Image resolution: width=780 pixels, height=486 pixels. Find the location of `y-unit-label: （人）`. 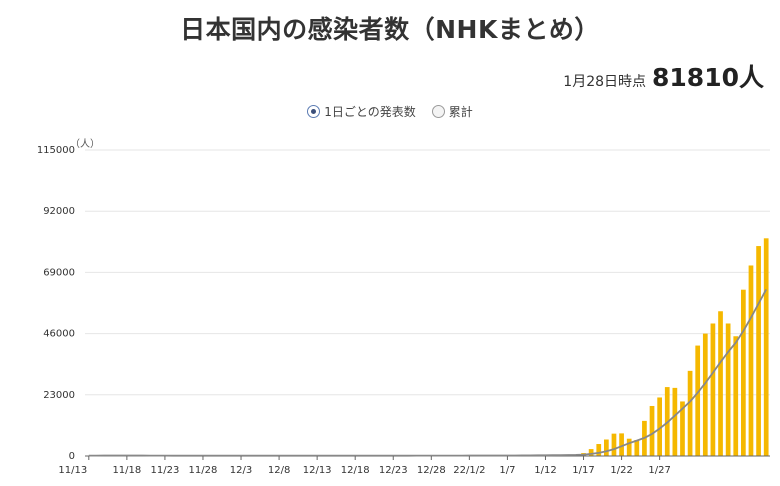

y-unit-label: （人） is located at coordinates (85, 144).